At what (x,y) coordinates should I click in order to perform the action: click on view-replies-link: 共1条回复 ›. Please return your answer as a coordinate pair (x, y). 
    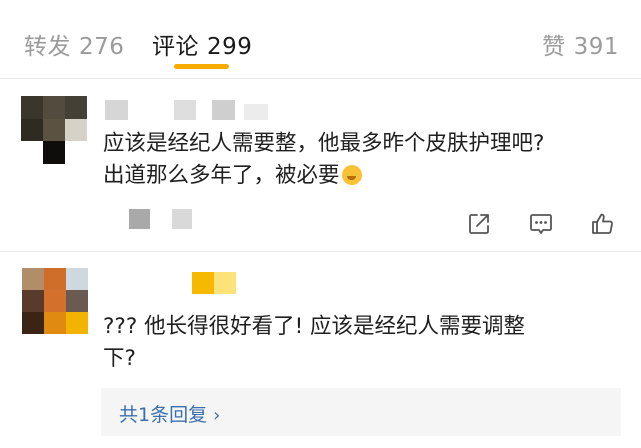
    Looking at the image, I should click on (169, 413).